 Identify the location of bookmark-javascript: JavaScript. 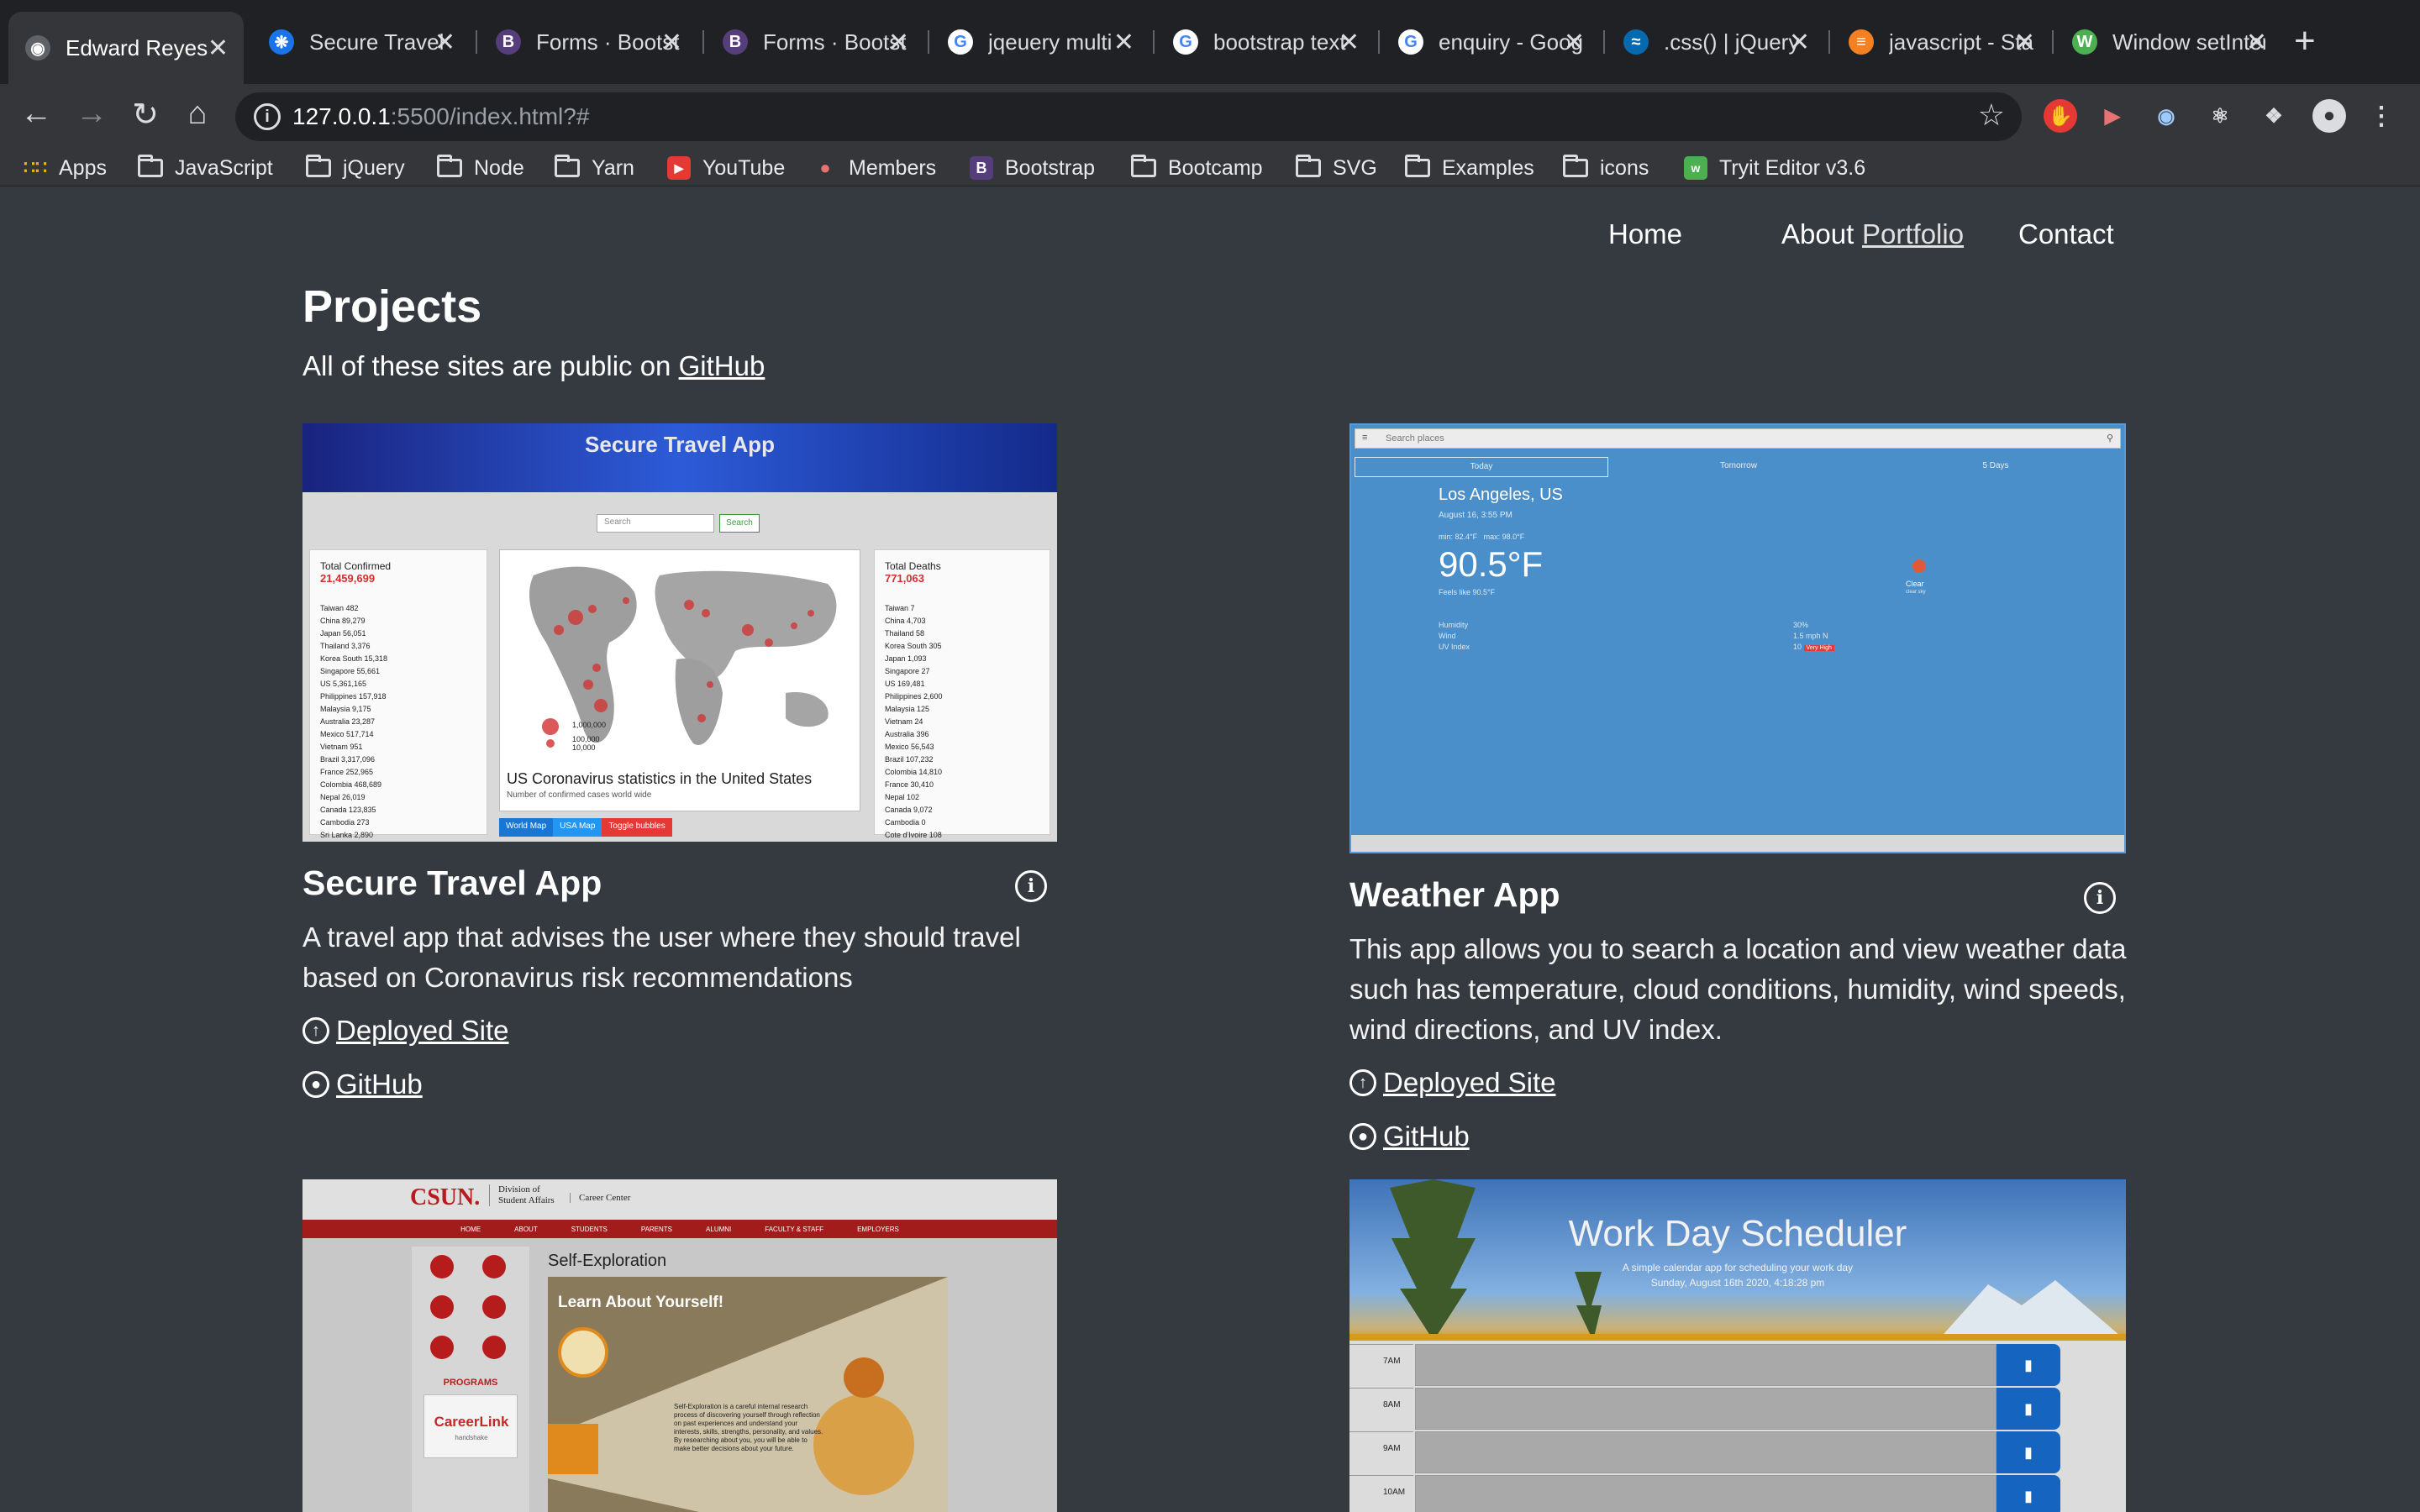
(206, 168).